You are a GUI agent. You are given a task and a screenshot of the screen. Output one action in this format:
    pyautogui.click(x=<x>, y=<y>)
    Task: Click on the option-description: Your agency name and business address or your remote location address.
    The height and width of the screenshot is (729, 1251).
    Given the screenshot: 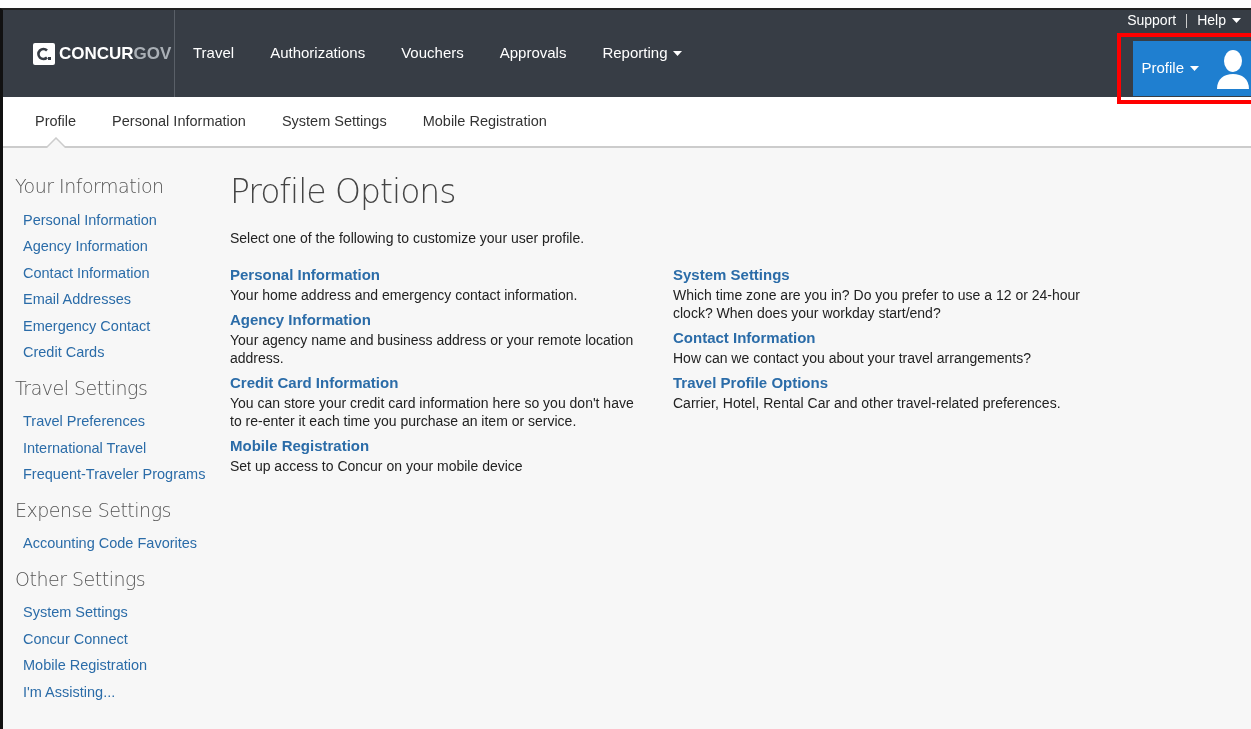 What is the action you would take?
    pyautogui.click(x=432, y=348)
    